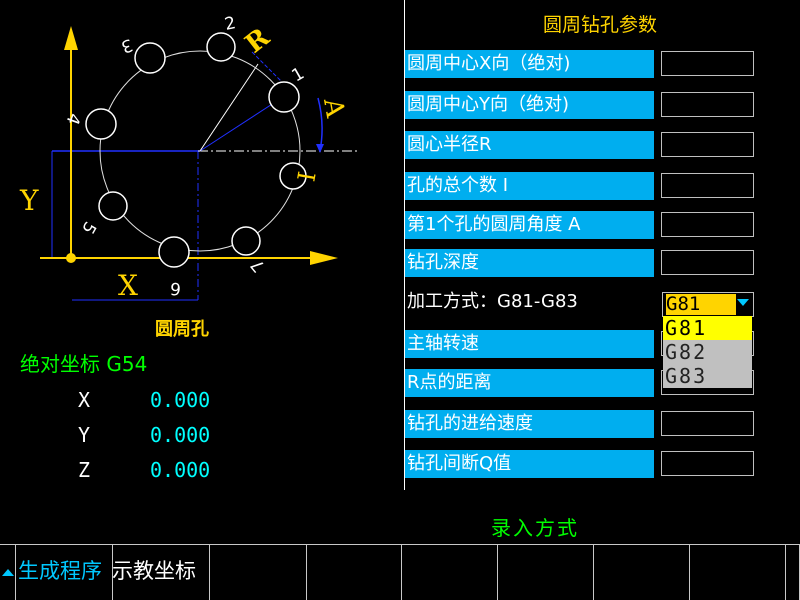 The height and width of the screenshot is (600, 800). What do you see at coordinates (707, 376) in the screenshot?
I see `option-g83: G83` at bounding box center [707, 376].